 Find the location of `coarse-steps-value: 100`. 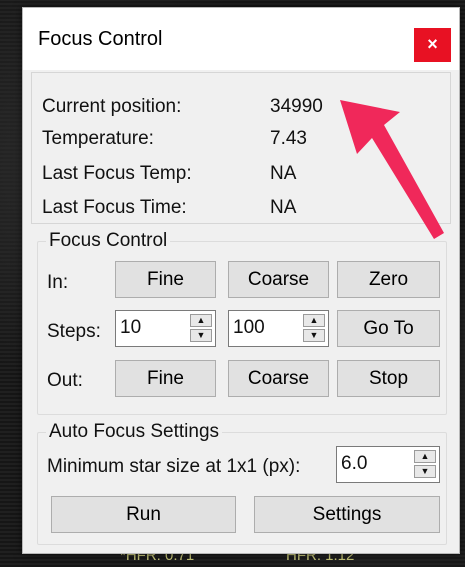

coarse-steps-value: 100 is located at coordinates (249, 327).